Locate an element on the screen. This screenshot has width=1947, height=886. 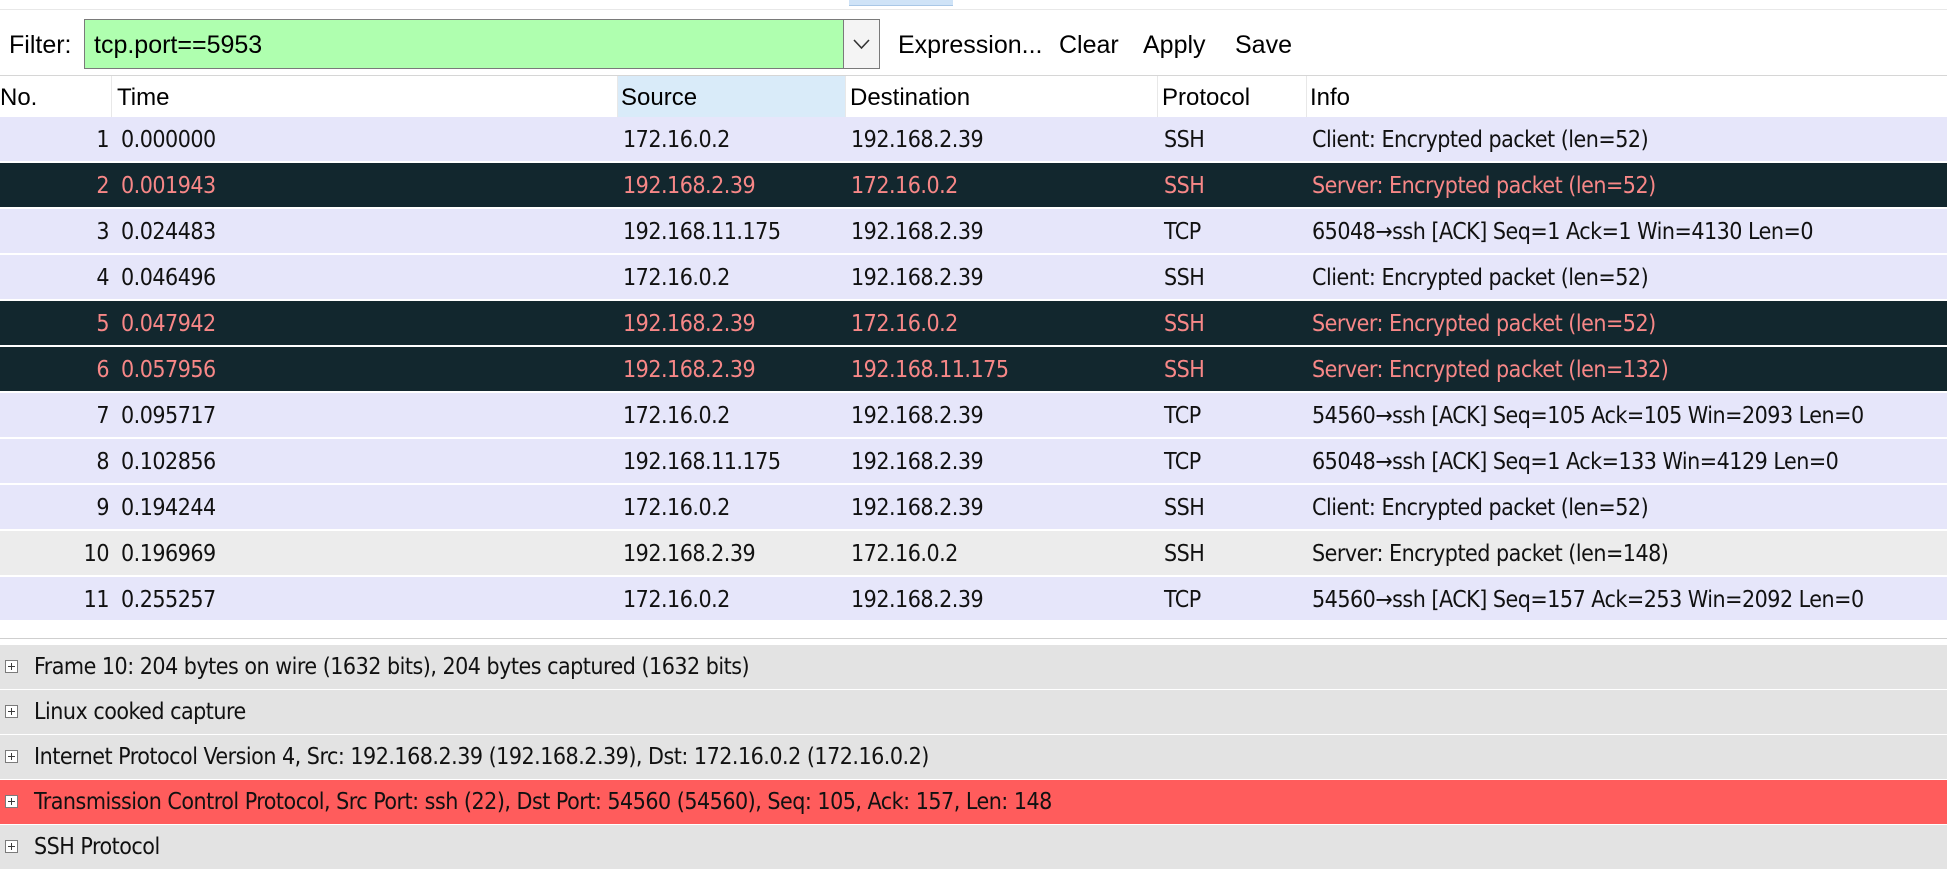
packet-time: 0.194244 is located at coordinates (168, 508).